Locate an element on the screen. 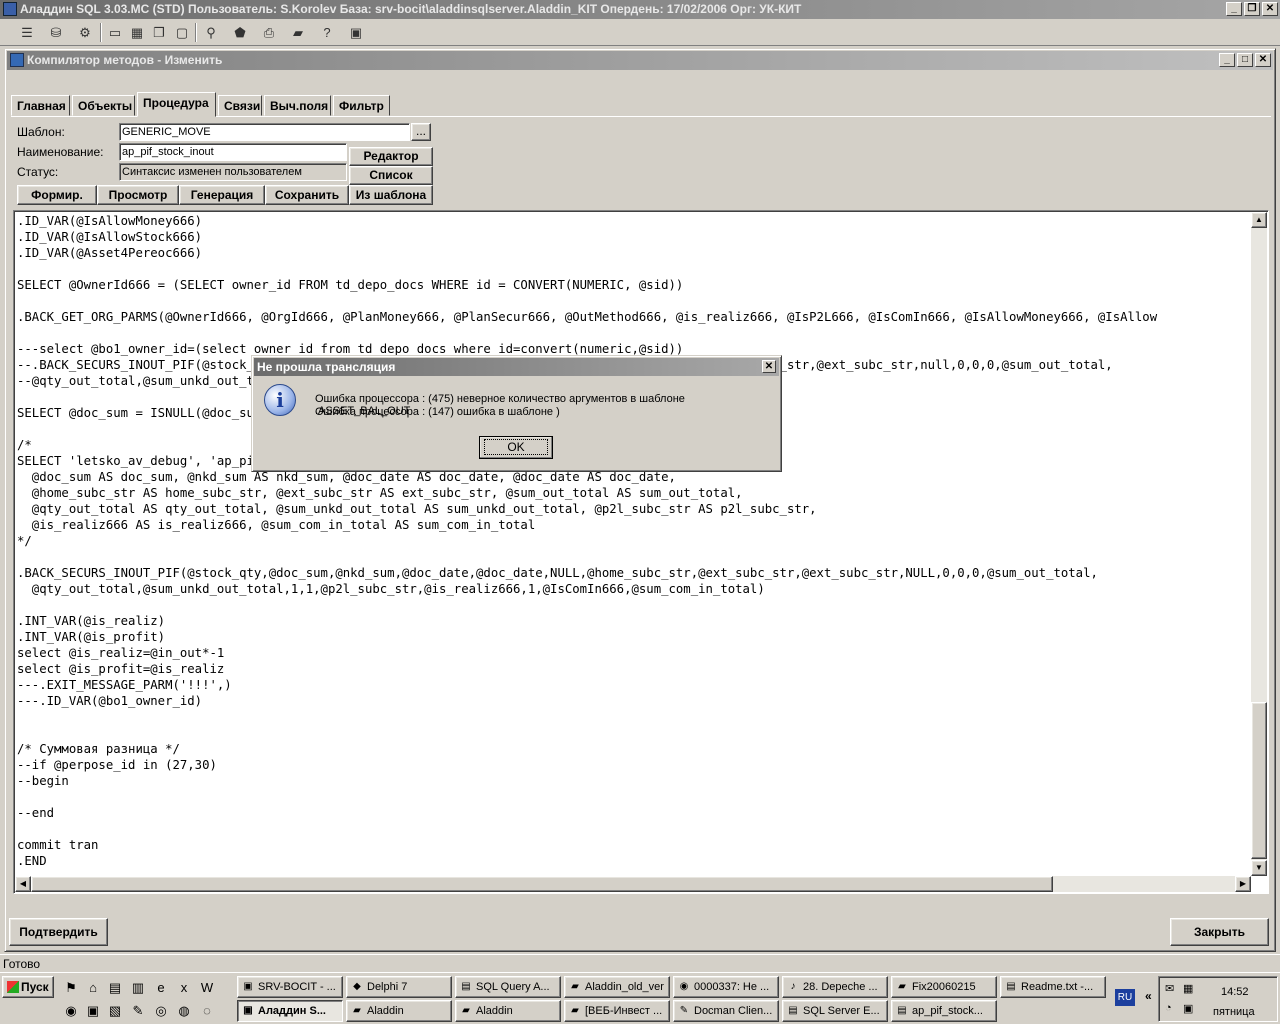 This screenshot has height=1024, width=1280. list-icon: ☰ is located at coordinates (27, 33).